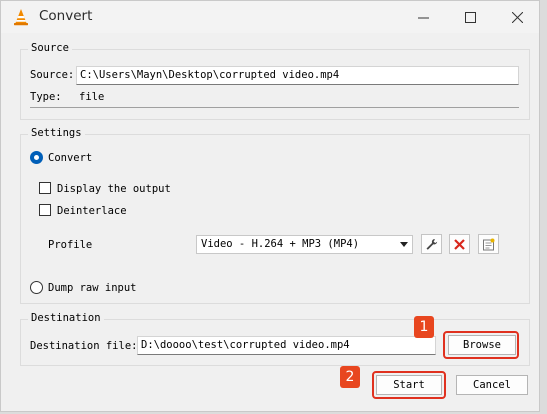 The width and height of the screenshot is (547, 414). Describe the element at coordinates (270, 17) in the screenshot. I see `title-bar: Convert` at that location.